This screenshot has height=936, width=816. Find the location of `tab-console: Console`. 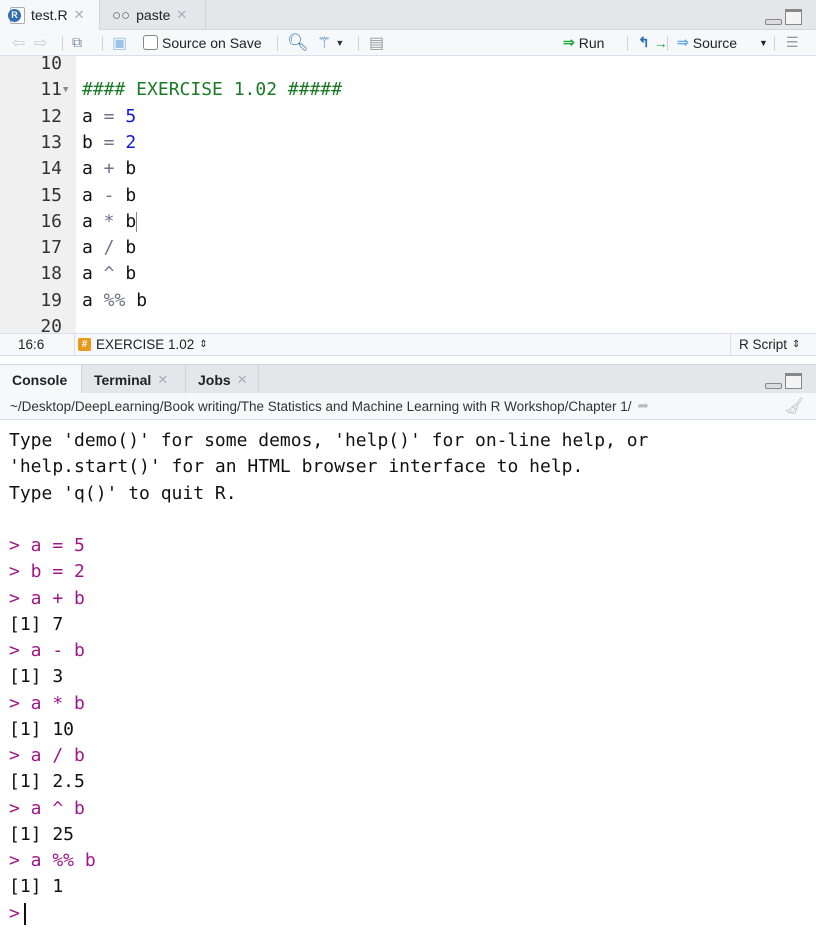

tab-console: Console is located at coordinates (41, 379).